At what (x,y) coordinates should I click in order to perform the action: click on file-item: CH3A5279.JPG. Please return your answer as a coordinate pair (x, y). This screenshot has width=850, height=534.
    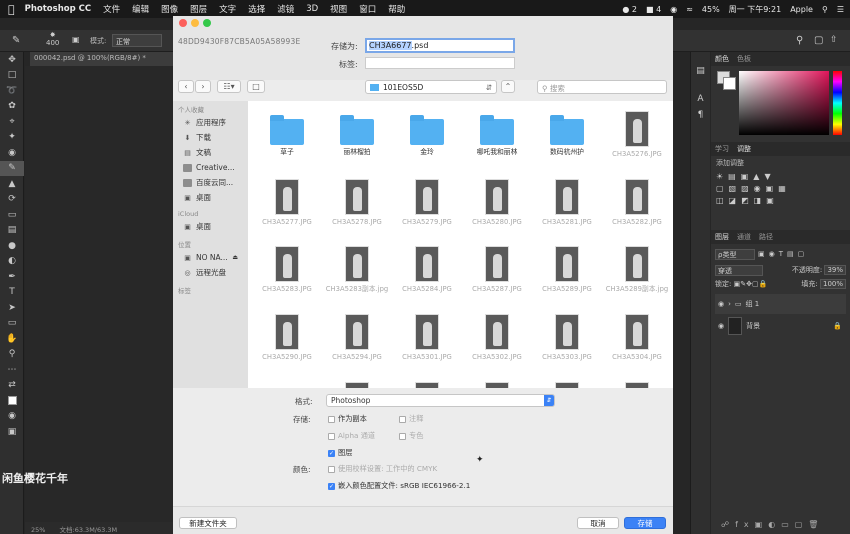
    Looking at the image, I should click on (427, 203).